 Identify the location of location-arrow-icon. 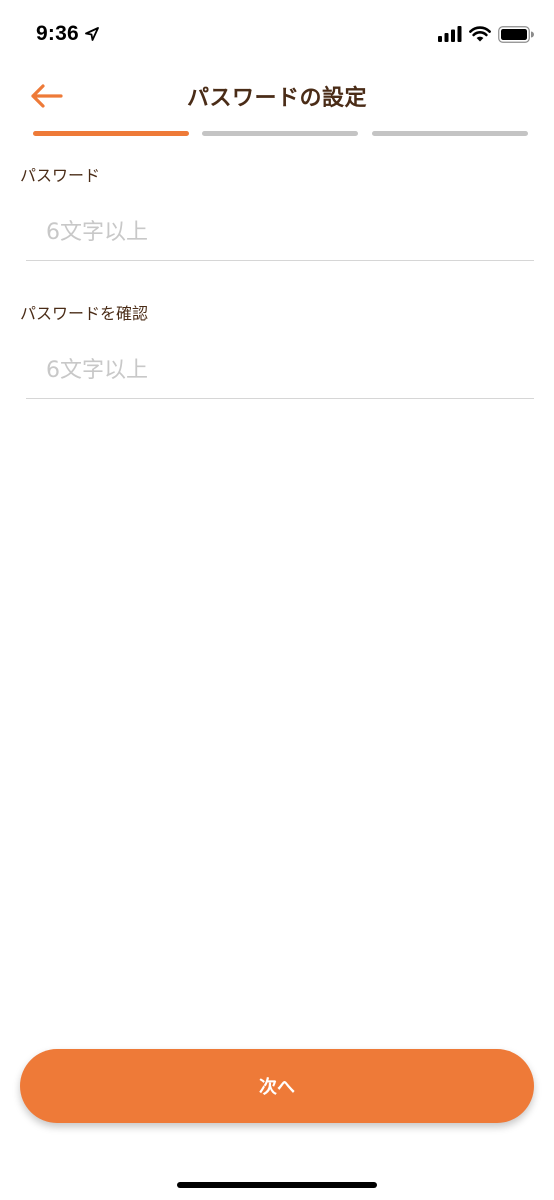
(91, 34).